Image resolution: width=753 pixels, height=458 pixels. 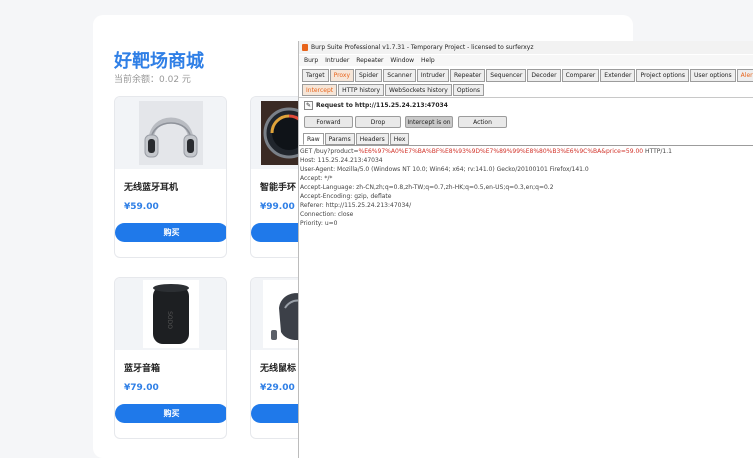 I want to click on request-protocol: HTTP/1.1, so click(x=657, y=151).